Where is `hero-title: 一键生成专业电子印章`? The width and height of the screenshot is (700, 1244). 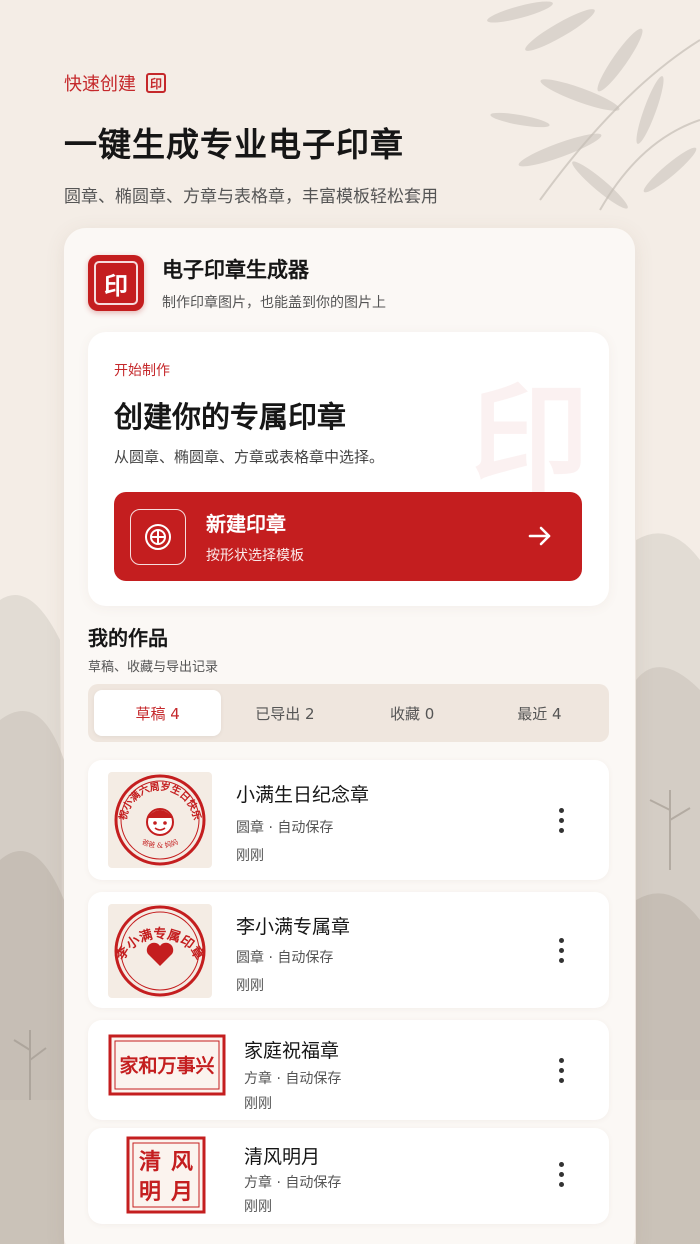
hero-title: 一键生成专业电子印章 is located at coordinates (234, 144).